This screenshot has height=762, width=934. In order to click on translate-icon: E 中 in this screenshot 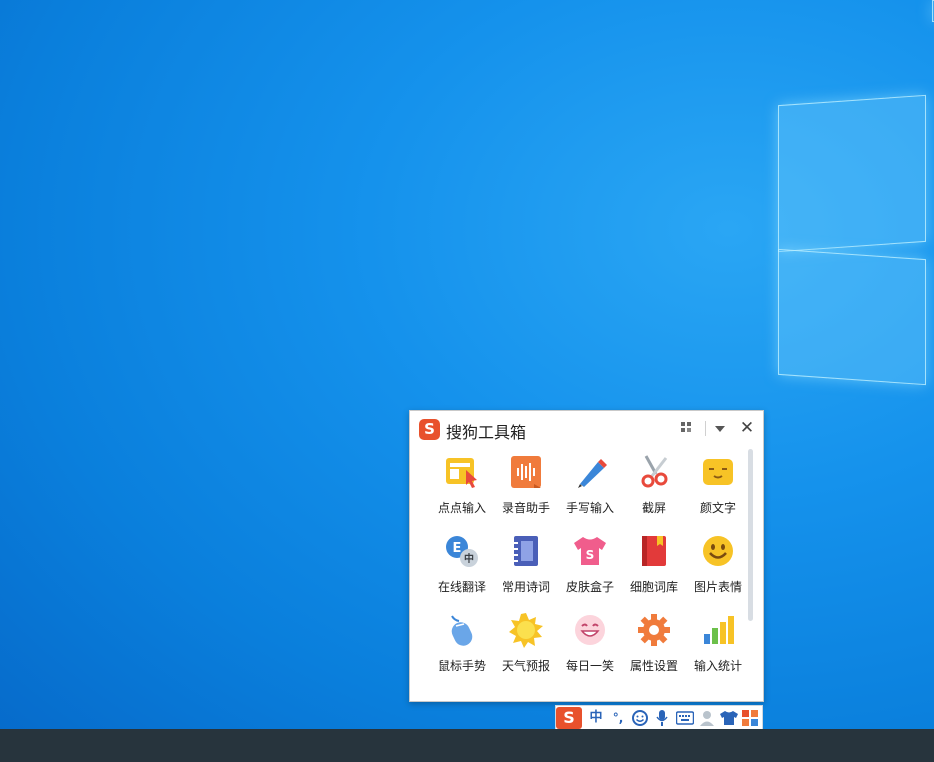, I will do `click(462, 551)`.